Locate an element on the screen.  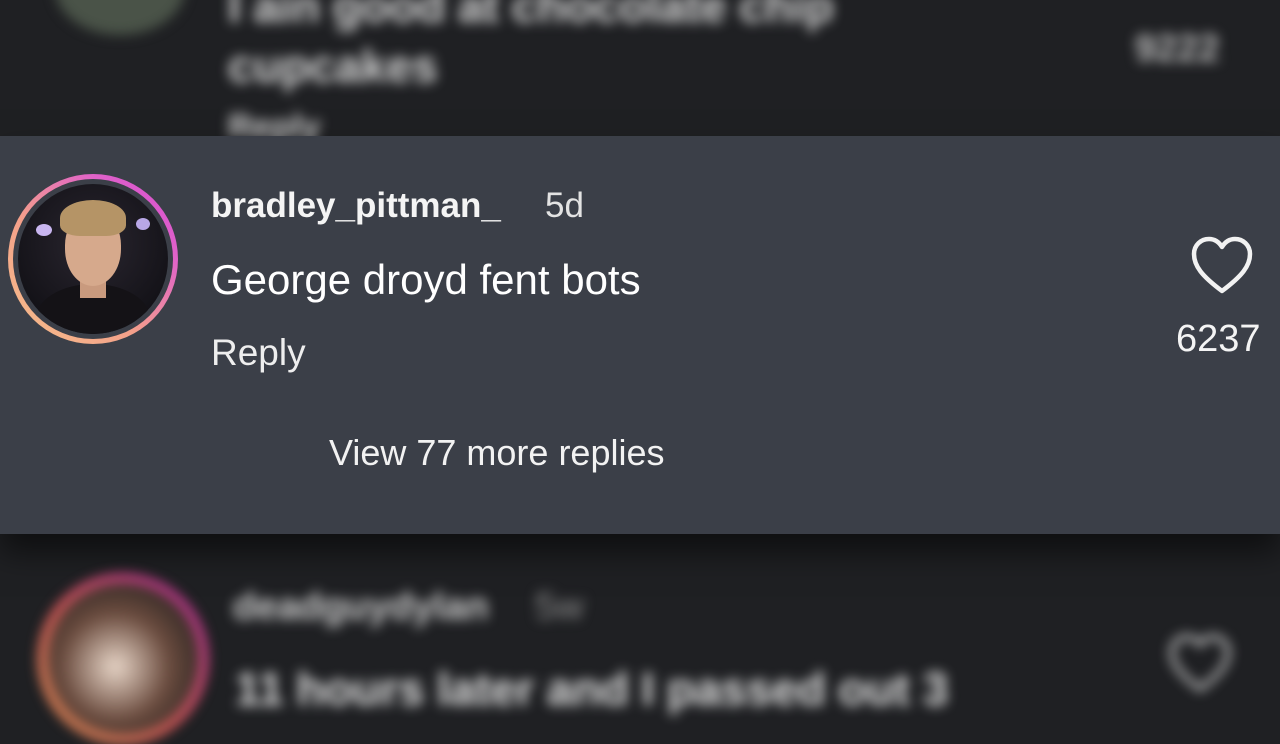
comment-text: I ain good at chocolate chip cupcakes is located at coordinates (531, 46).